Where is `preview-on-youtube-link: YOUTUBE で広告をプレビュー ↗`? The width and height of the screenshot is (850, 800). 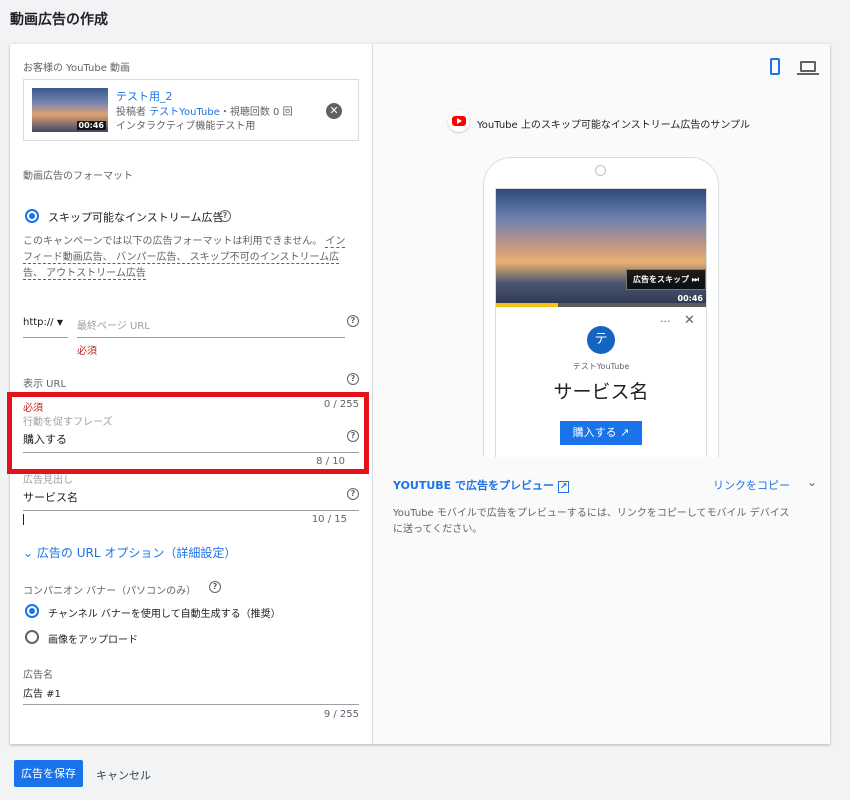 preview-on-youtube-link: YOUTUBE で広告をプレビュー ↗ is located at coordinates (481, 485).